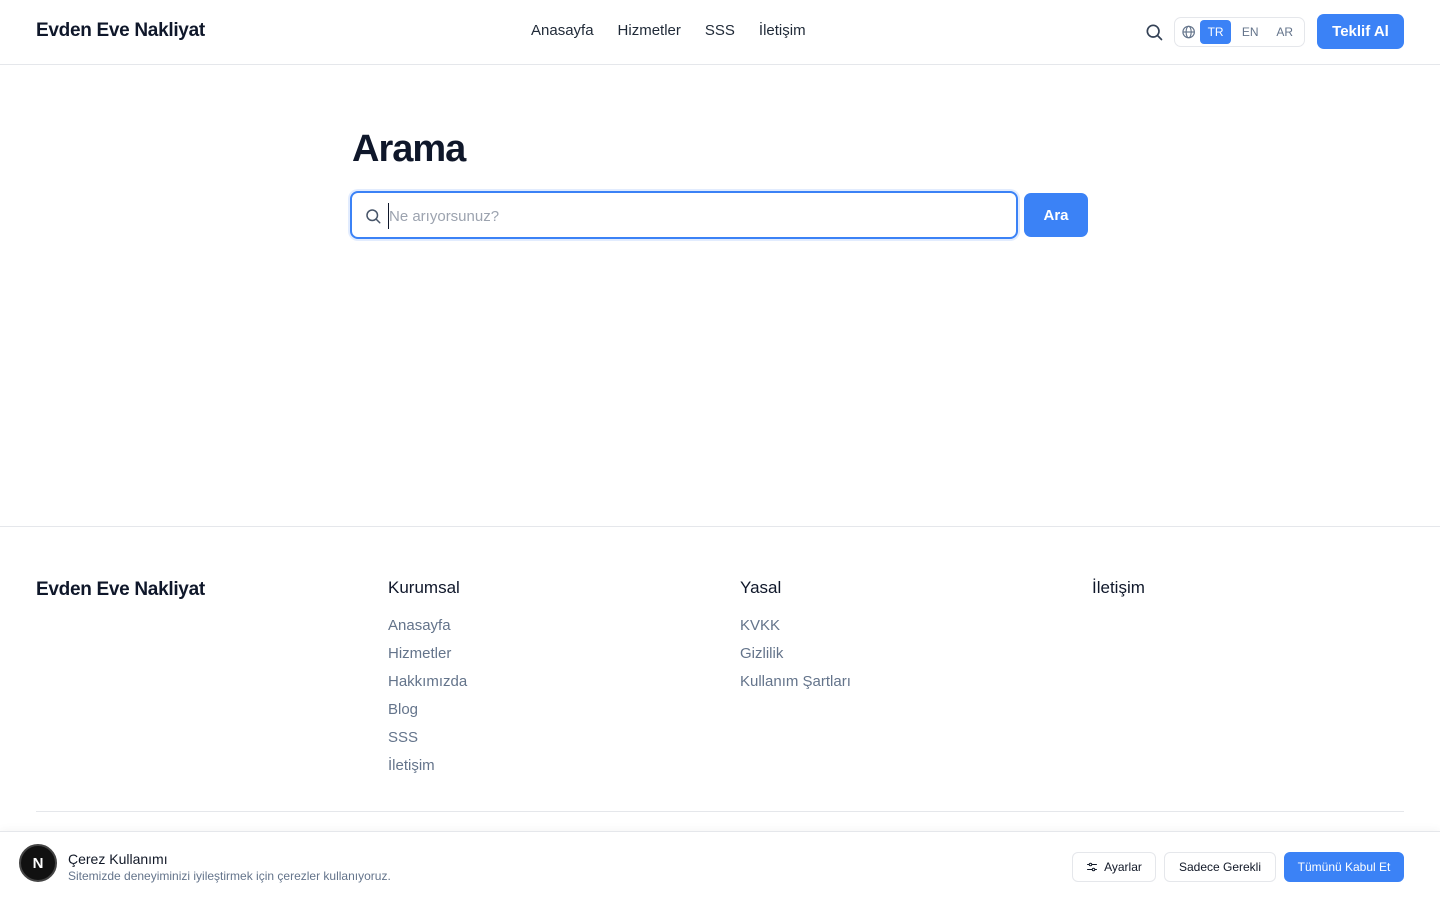 The height and width of the screenshot is (900, 1440). What do you see at coordinates (427, 738) in the screenshot?
I see `footer-link-sss: SSS` at bounding box center [427, 738].